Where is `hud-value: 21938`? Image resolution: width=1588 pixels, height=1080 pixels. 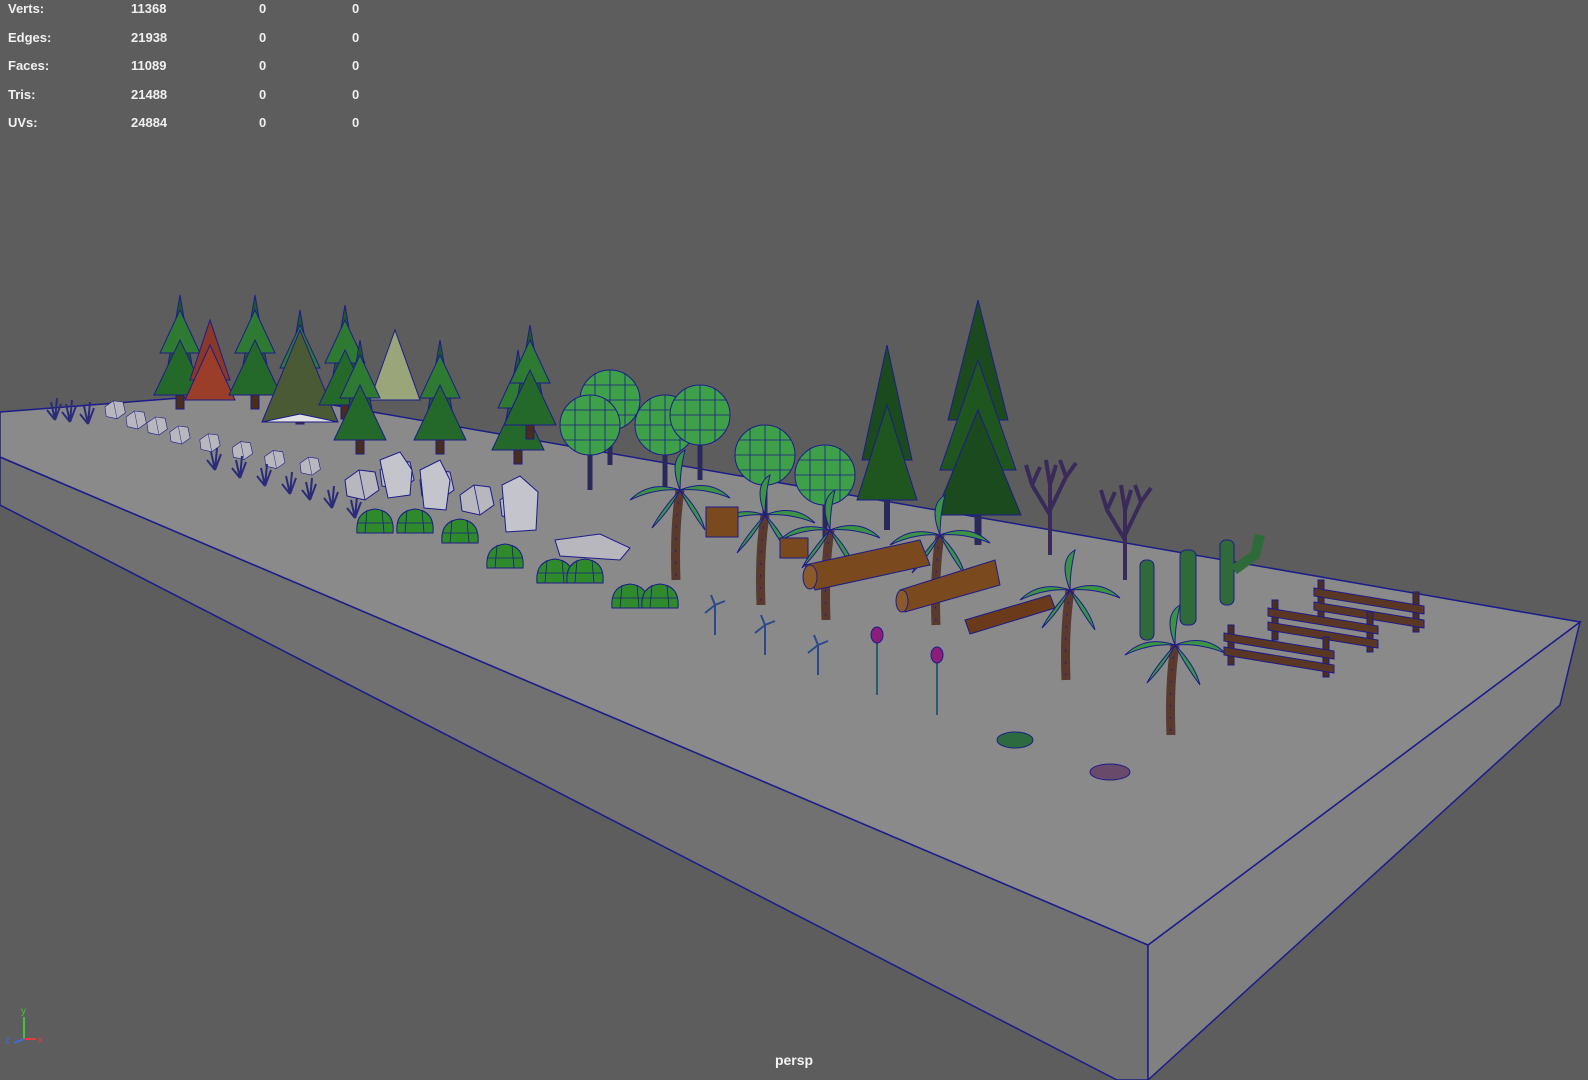
hud-value: 21938 is located at coordinates (149, 37).